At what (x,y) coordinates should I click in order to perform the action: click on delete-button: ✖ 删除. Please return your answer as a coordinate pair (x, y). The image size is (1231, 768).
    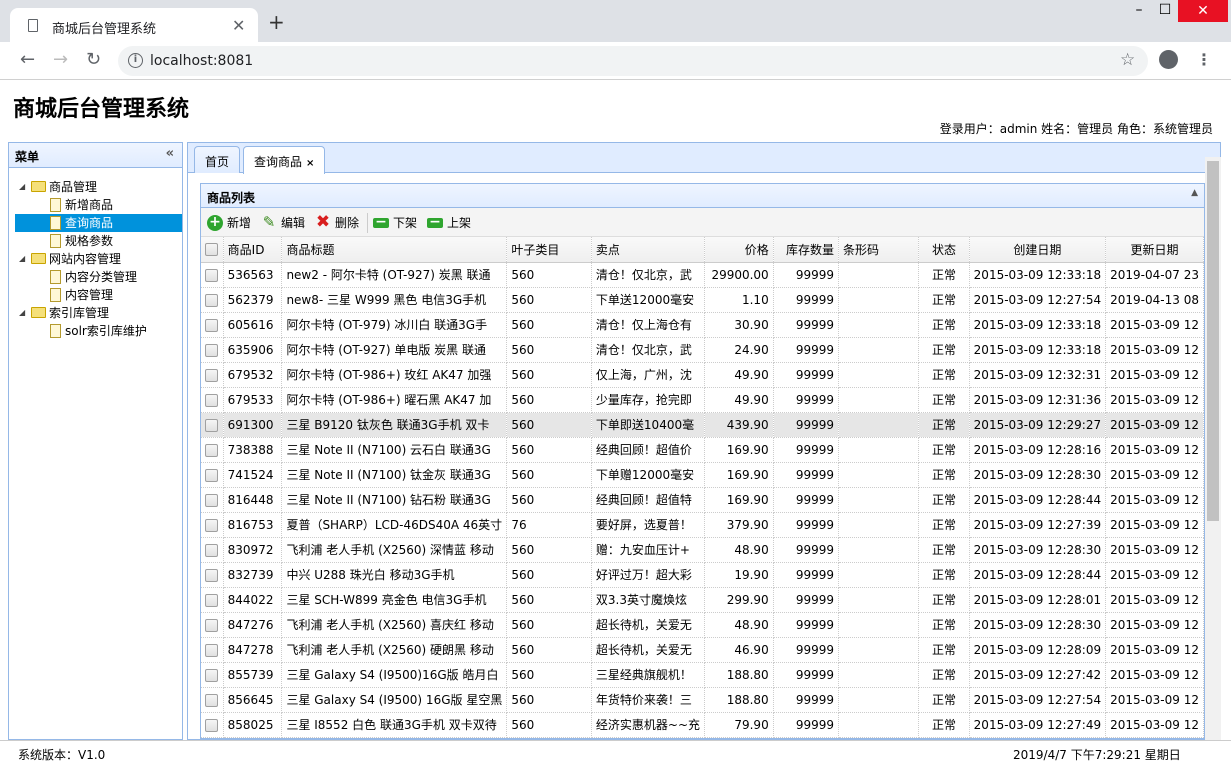
    Looking at the image, I should click on (337, 223).